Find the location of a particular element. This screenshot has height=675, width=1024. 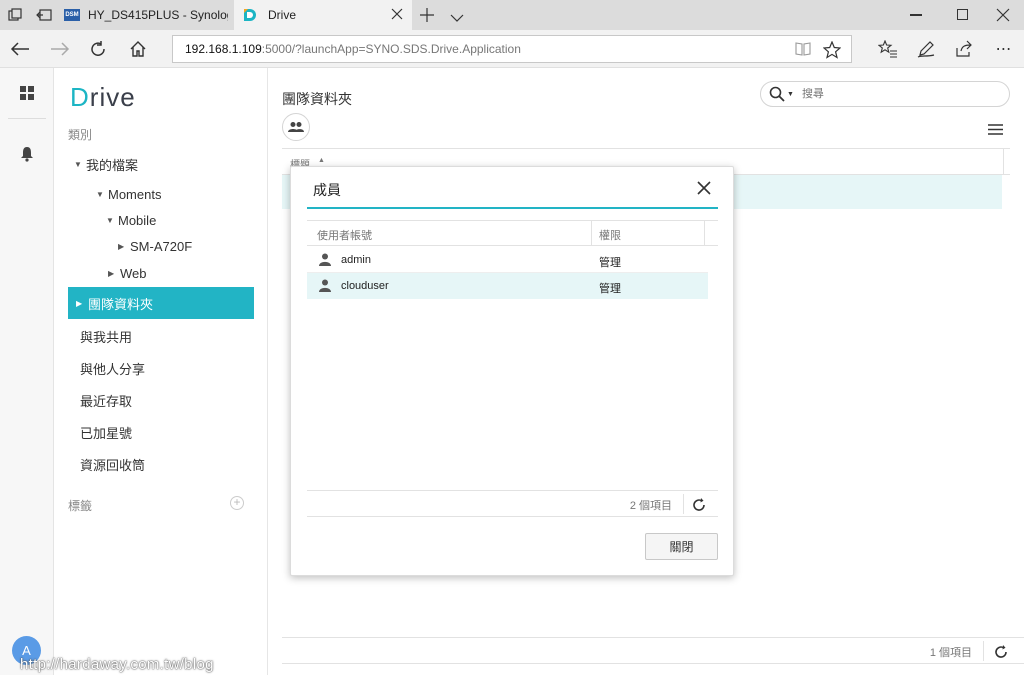

more-options-icon: ⋯ is located at coordinates (1004, 49).